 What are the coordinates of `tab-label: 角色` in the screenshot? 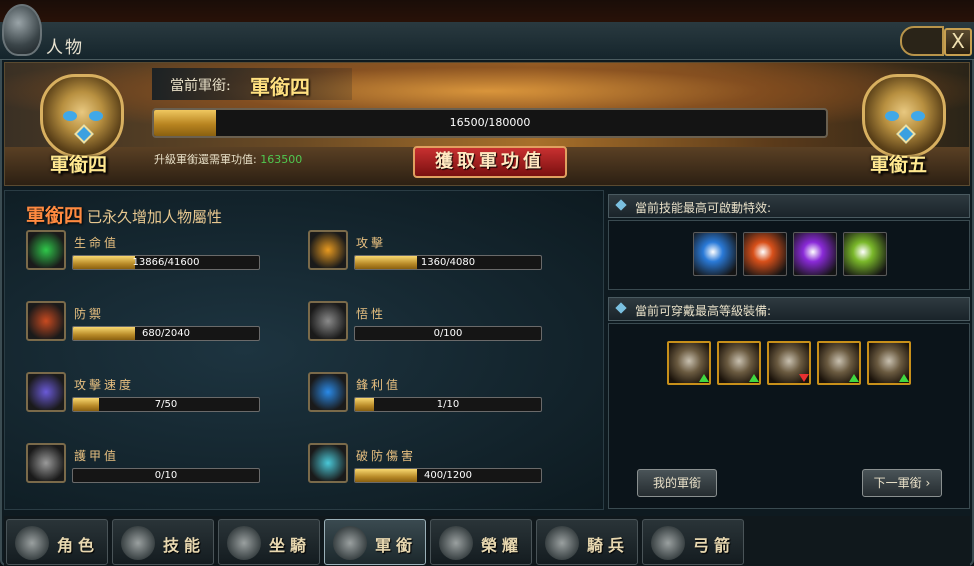 It's located at (78, 545).